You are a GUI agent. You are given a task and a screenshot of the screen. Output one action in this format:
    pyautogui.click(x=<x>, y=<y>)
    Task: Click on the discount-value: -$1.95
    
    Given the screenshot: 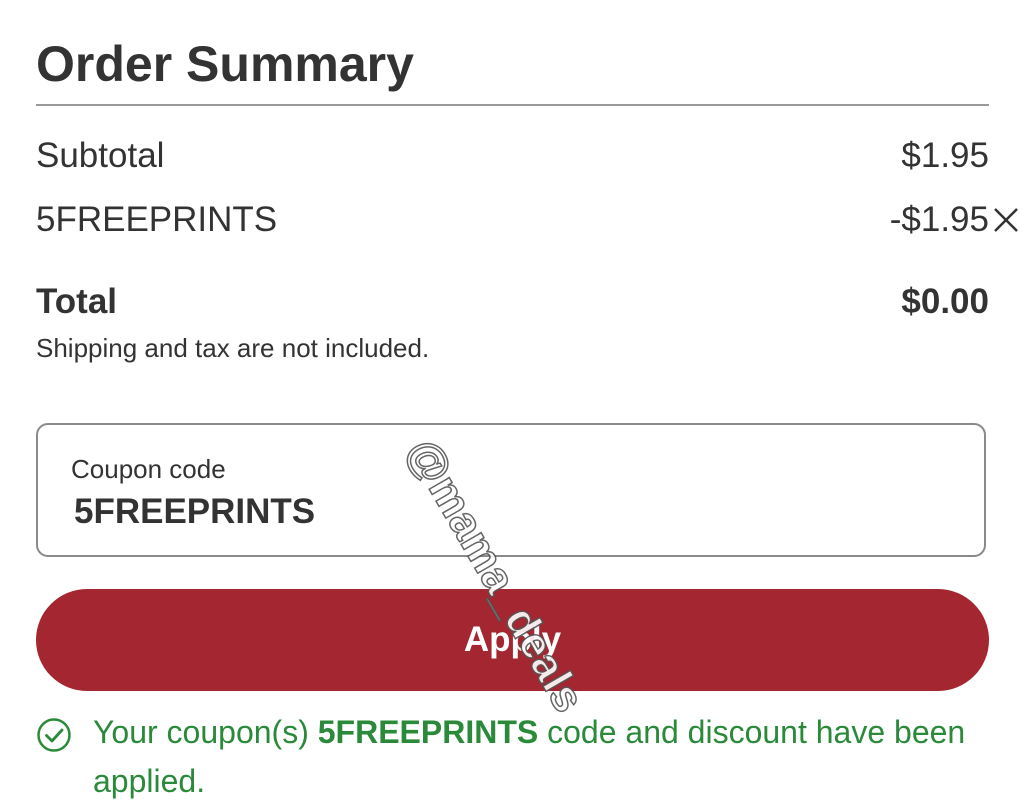 What is the action you would take?
    pyautogui.click(x=939, y=219)
    